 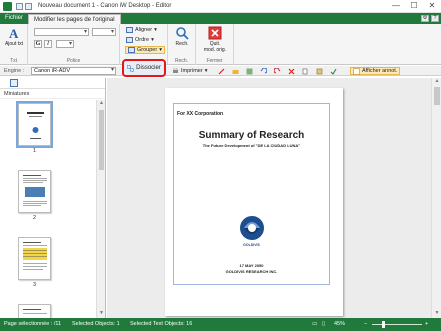 I want to click on add-text-label: Ajout txt, so click(x=14, y=44).